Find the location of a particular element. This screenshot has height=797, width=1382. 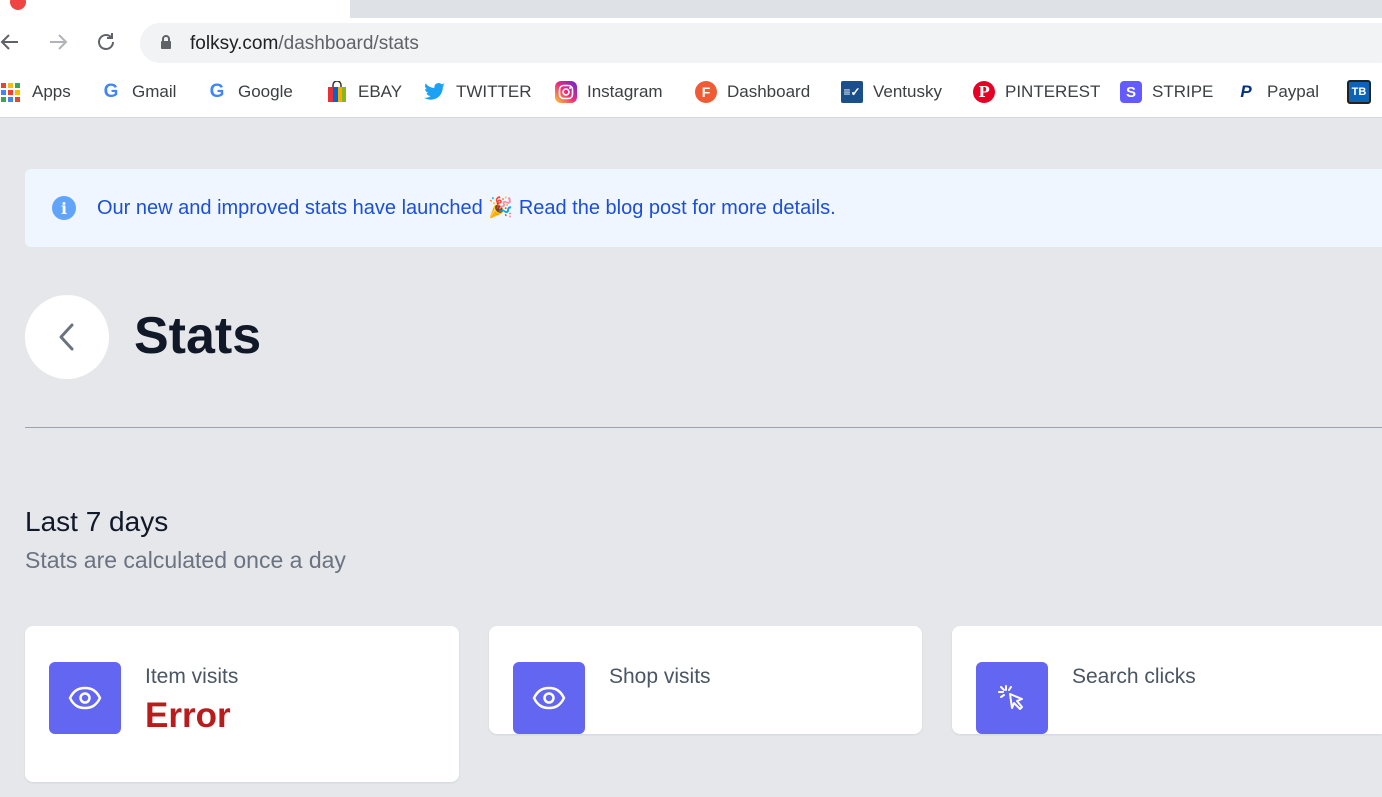

active-tab is located at coordinates (175, 9).